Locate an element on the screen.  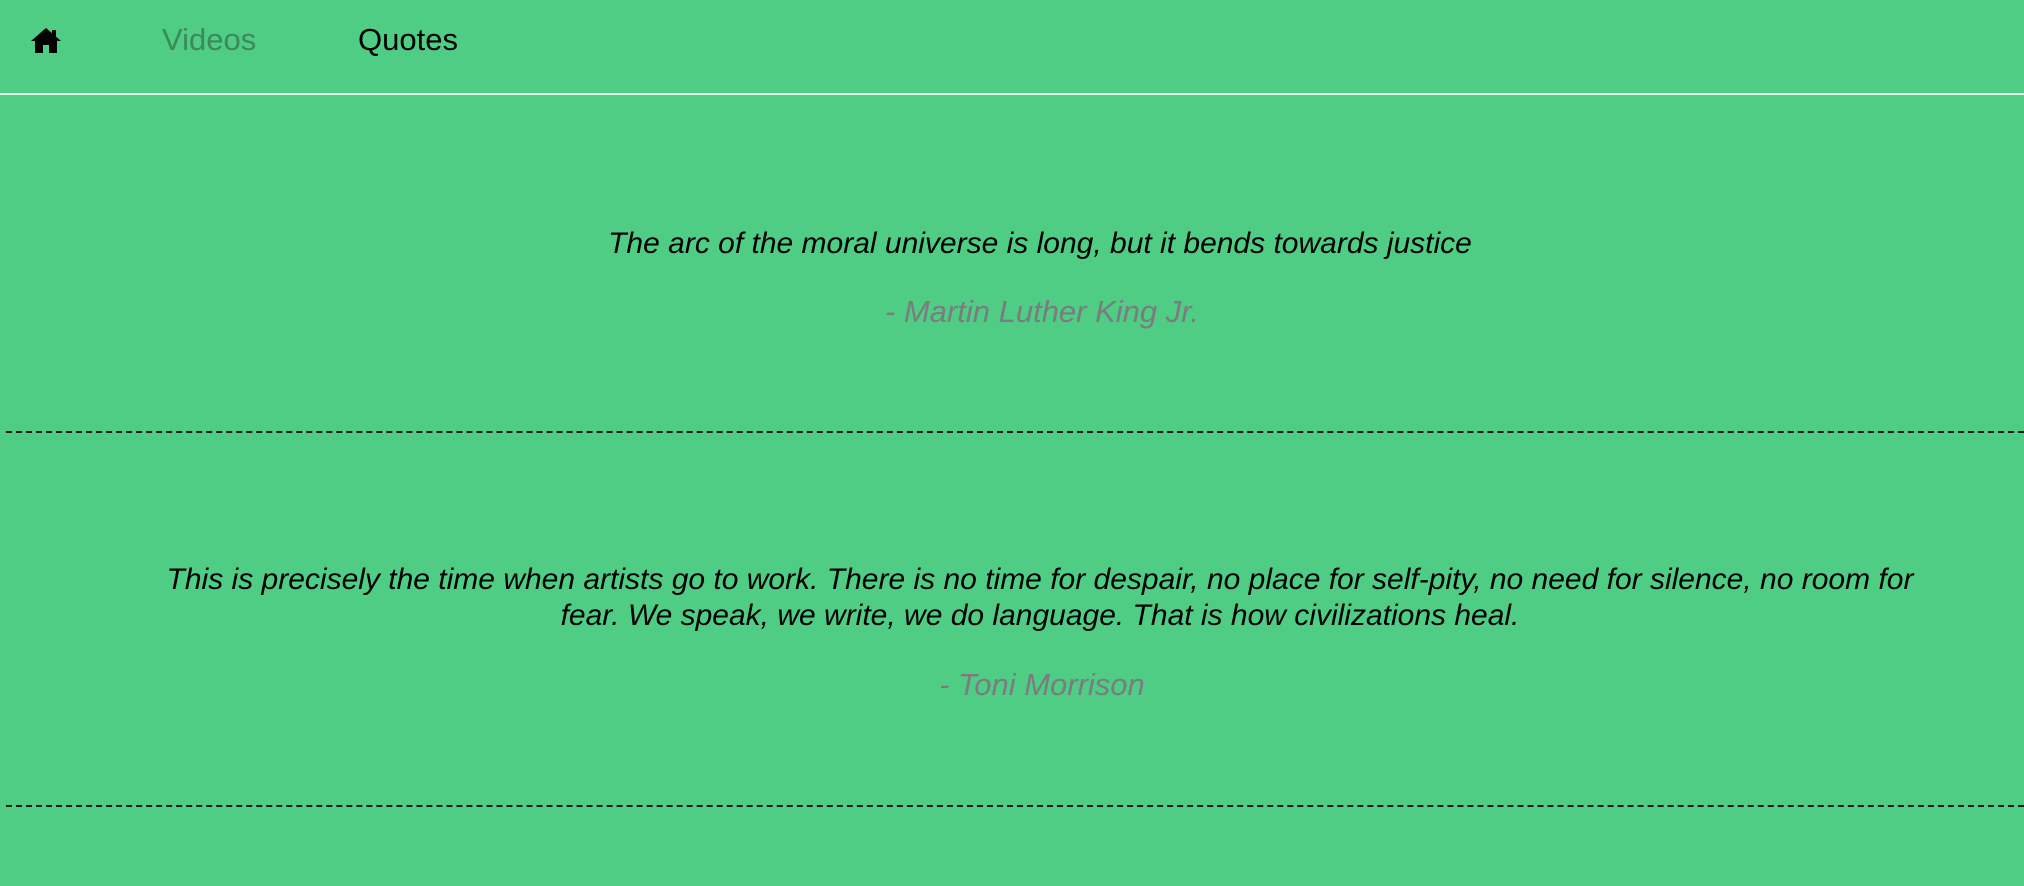
quote-author: - Martin Luther King Jr. is located at coordinates (1042, 311).